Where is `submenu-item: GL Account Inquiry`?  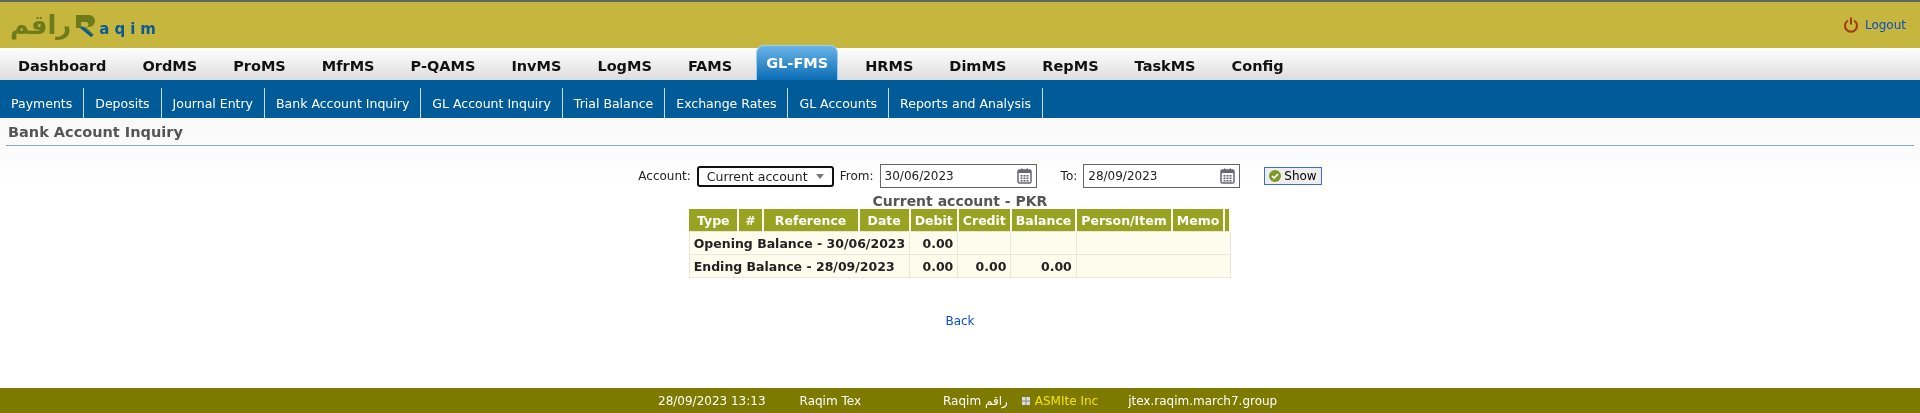 submenu-item: GL Account Inquiry is located at coordinates (492, 103).